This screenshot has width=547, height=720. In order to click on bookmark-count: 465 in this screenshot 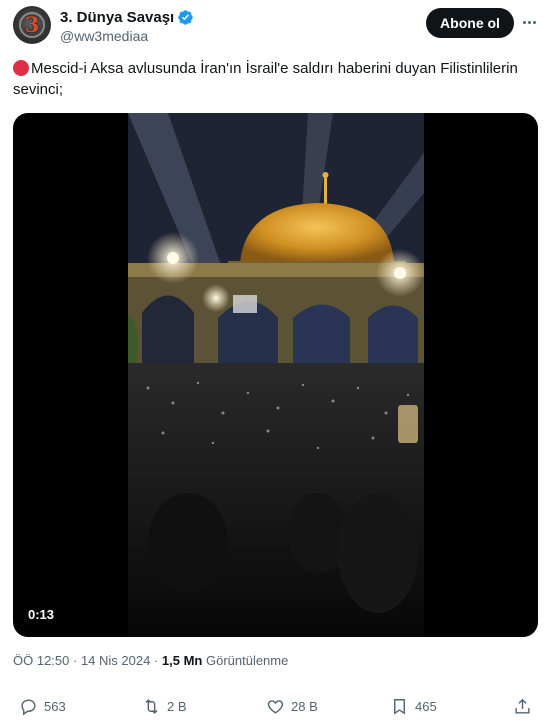, I will do `click(426, 706)`.